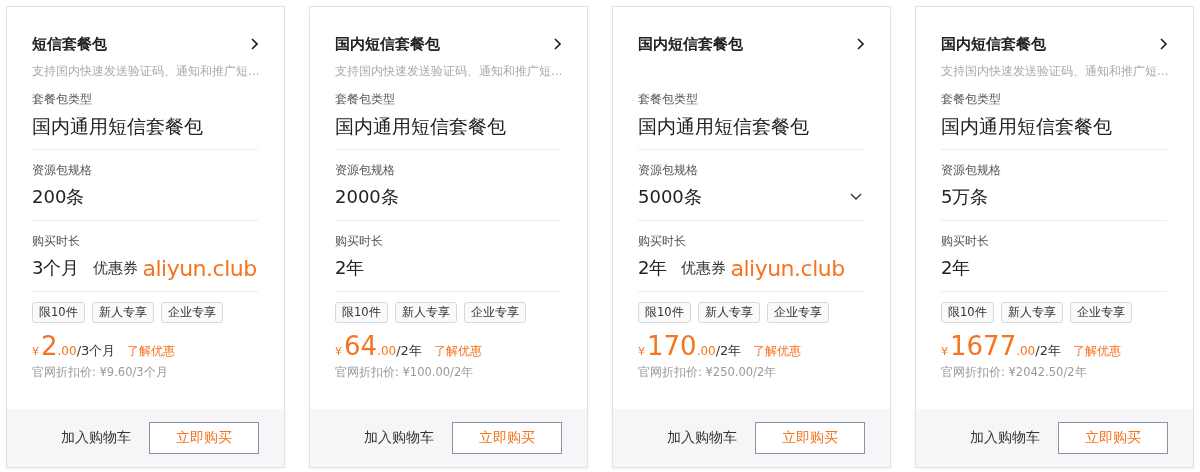 The height and width of the screenshot is (472, 1200). Describe the element at coordinates (1001, 346) in the screenshot. I see `price: ¥1677.00/2年` at that location.